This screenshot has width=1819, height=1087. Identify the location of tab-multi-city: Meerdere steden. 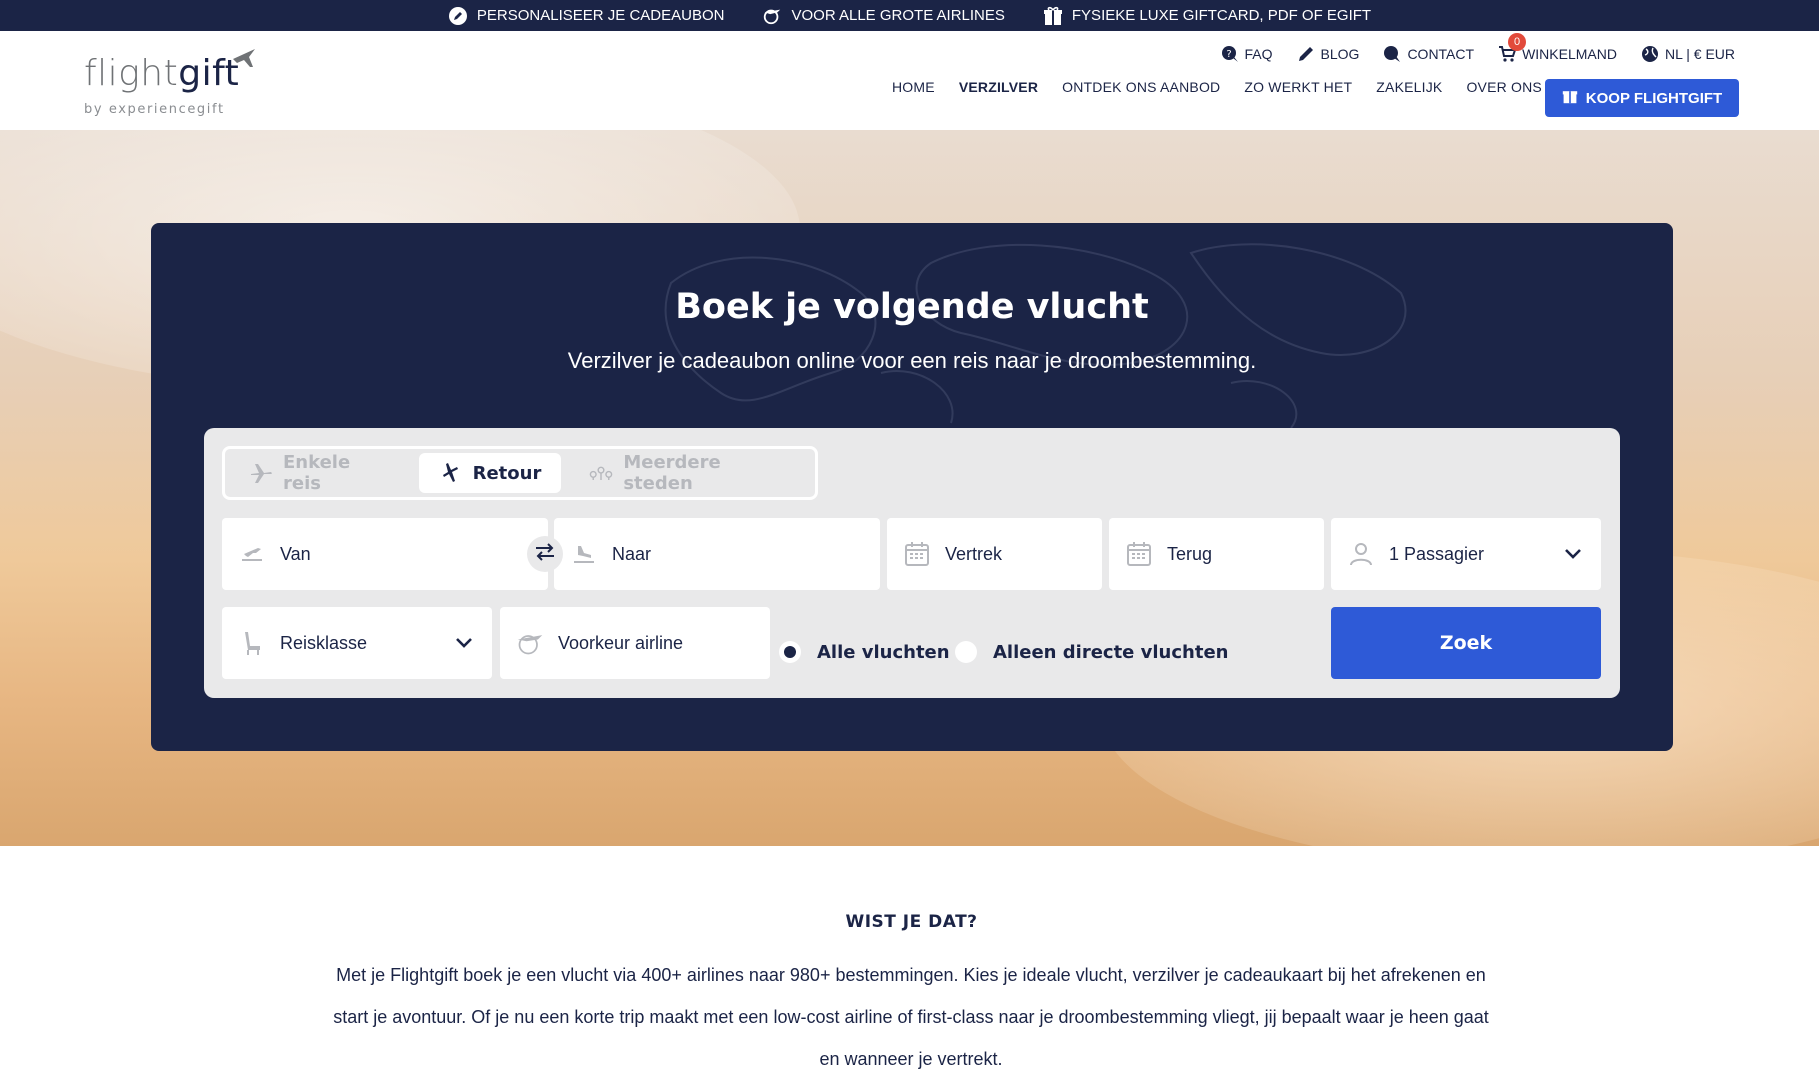
(690, 473).